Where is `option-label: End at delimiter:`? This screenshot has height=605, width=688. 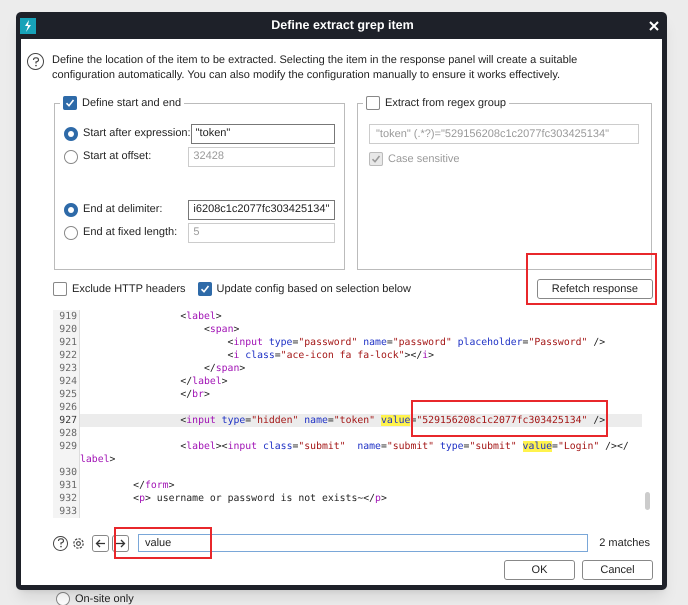
option-label: End at delimiter: is located at coordinates (123, 210).